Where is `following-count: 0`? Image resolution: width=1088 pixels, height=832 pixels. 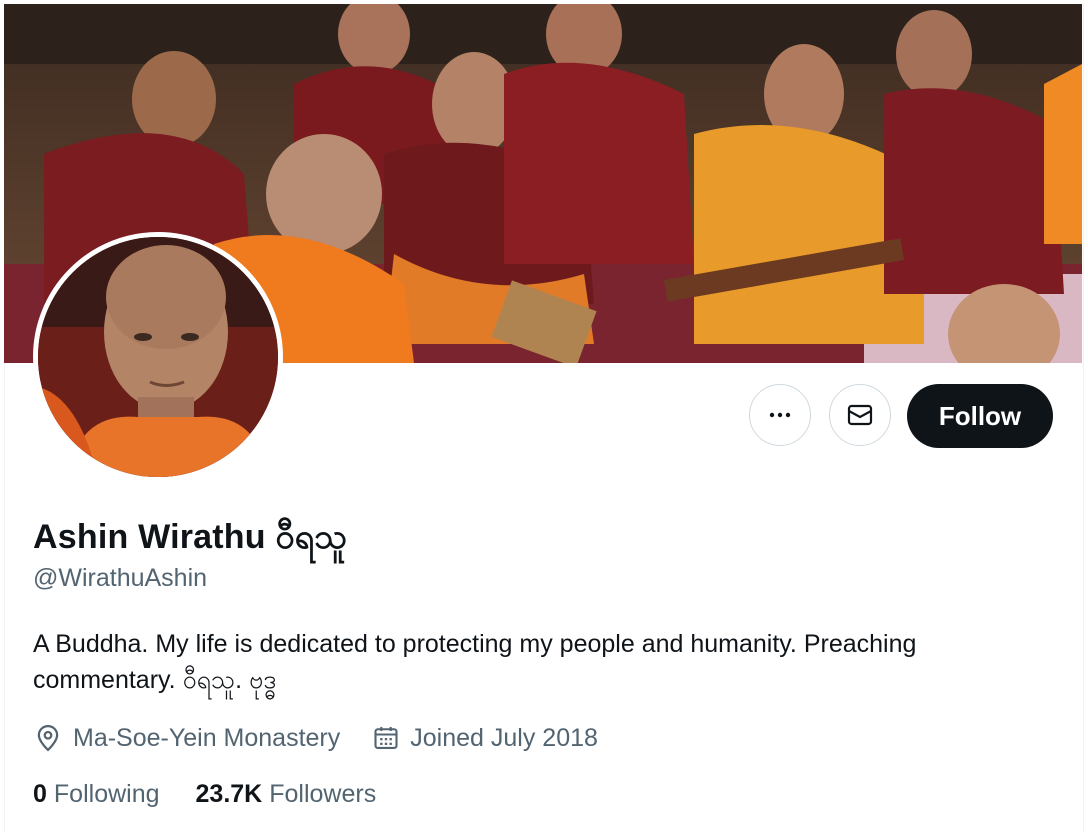 following-count: 0 is located at coordinates (40, 793).